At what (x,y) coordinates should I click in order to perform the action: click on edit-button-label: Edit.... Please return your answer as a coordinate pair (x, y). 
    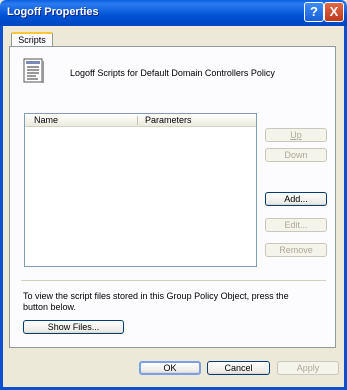
    Looking at the image, I should click on (296, 225).